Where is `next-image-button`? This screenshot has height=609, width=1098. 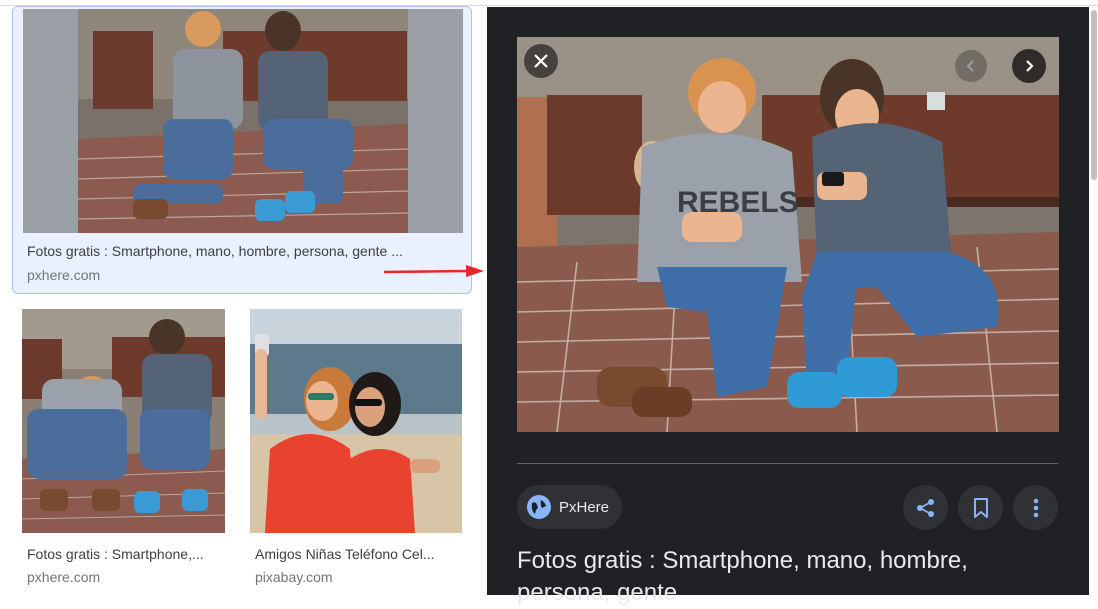 next-image-button is located at coordinates (1029, 66).